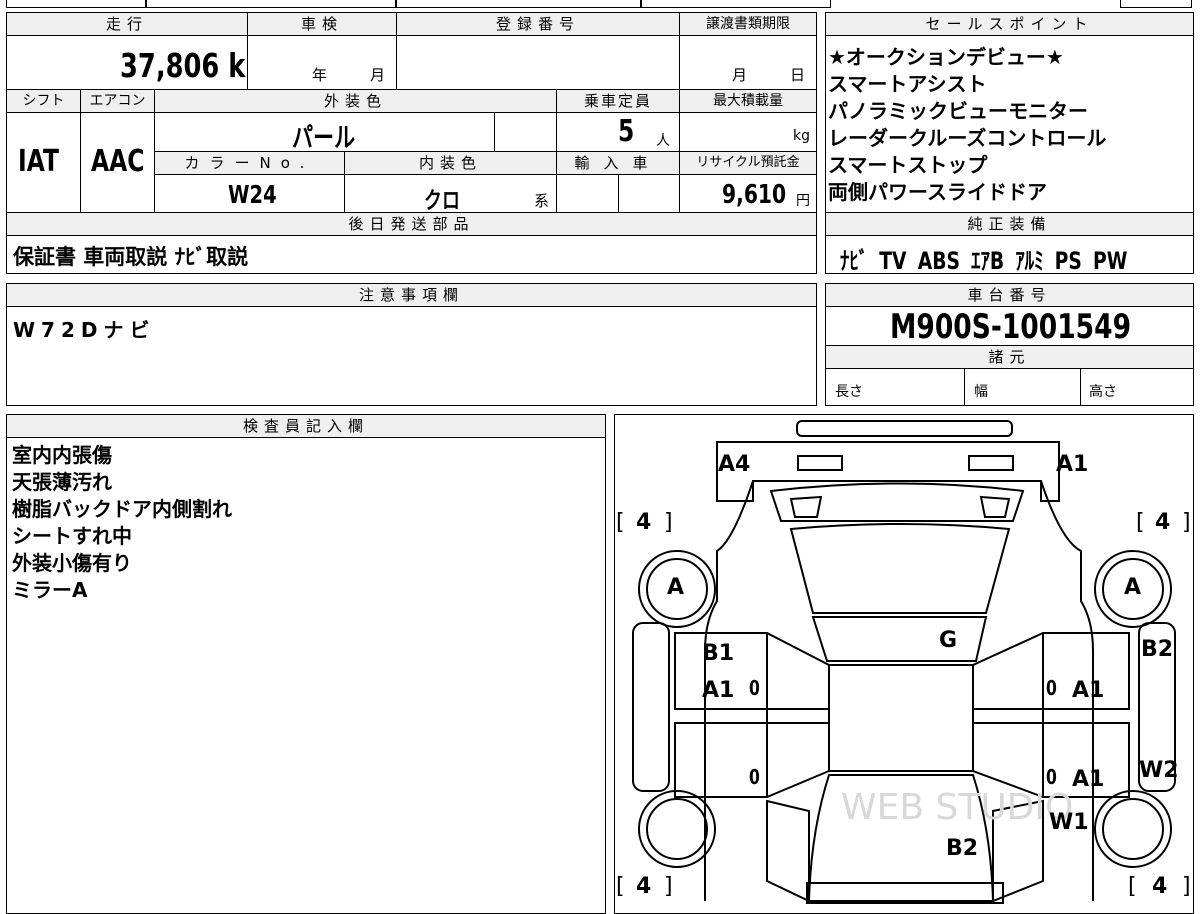  I want to click on registration-cell, so click(538, 62).